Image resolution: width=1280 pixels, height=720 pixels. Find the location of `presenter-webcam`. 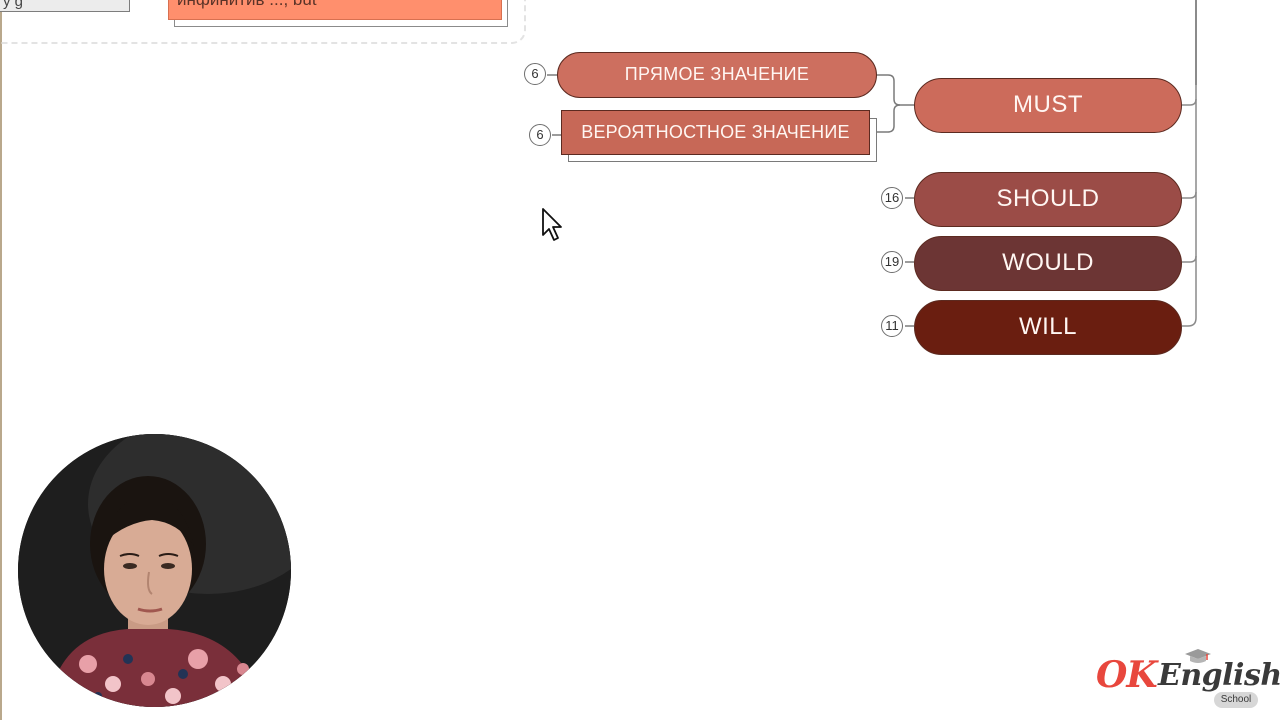

presenter-webcam is located at coordinates (154, 570).